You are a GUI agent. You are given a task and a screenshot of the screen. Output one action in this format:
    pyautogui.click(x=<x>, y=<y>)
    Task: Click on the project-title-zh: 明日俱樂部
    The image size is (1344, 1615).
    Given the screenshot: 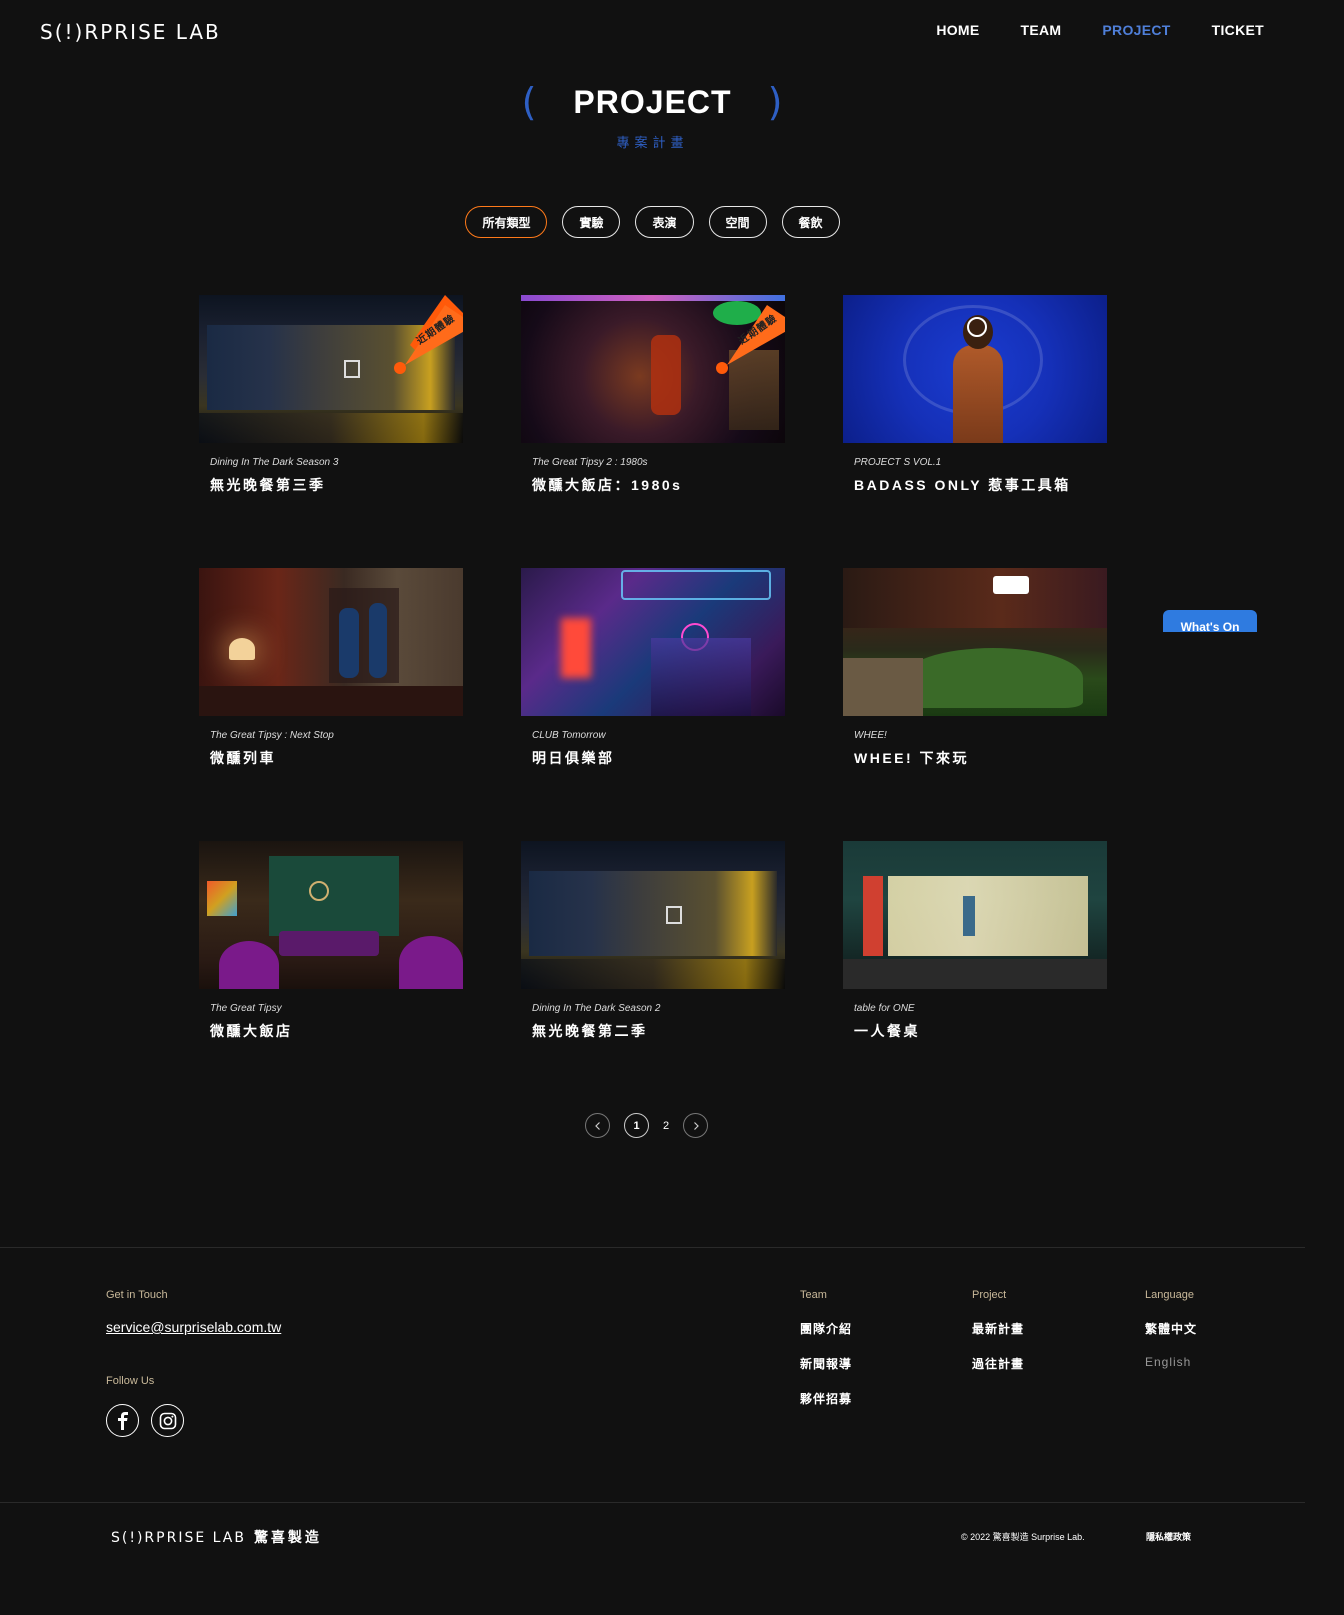 What is the action you would take?
    pyautogui.click(x=573, y=758)
    